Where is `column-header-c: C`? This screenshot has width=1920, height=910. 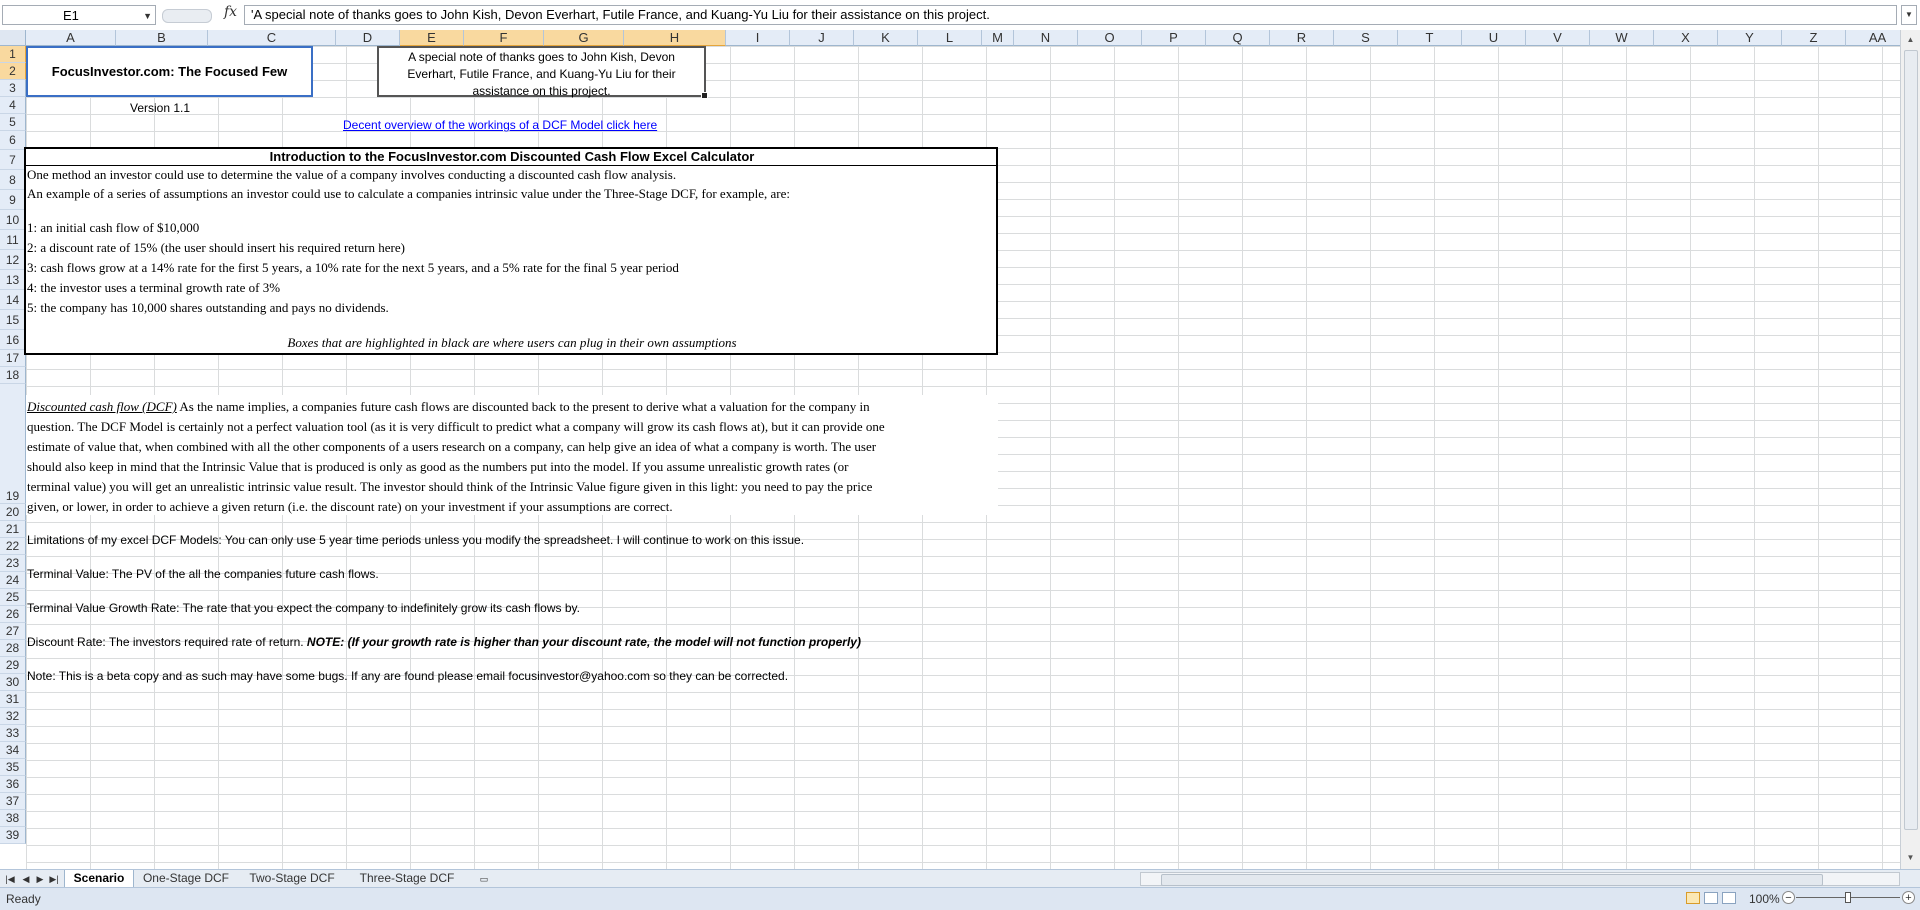
column-header-c: C is located at coordinates (272, 38).